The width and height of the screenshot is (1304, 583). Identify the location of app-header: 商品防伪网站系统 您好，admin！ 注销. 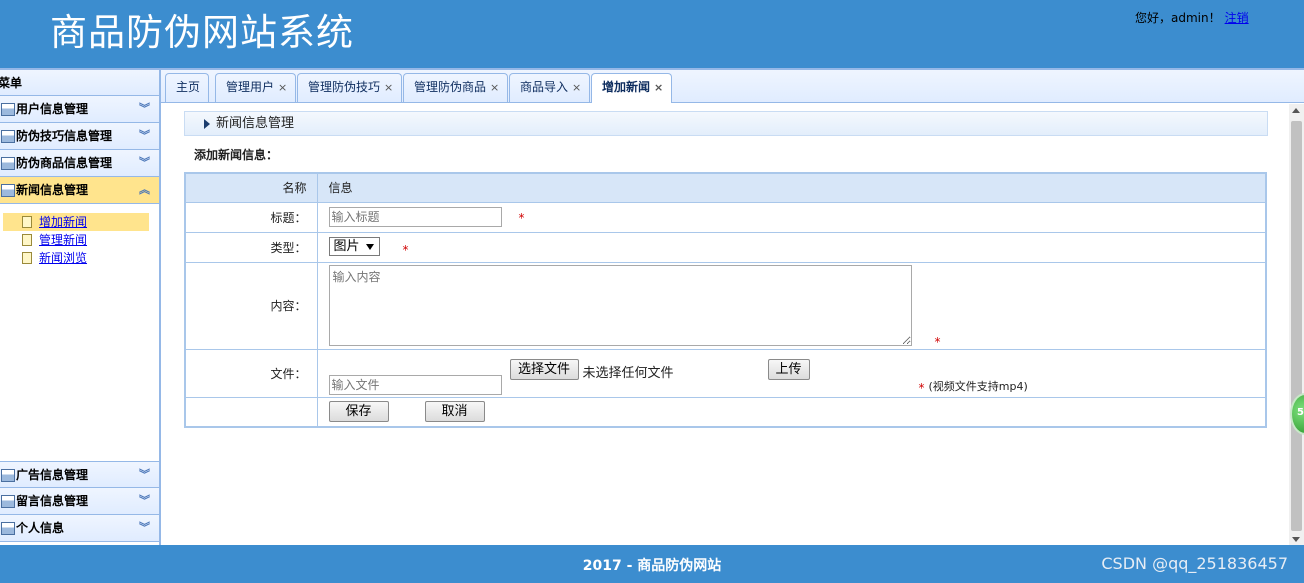
(652, 34).